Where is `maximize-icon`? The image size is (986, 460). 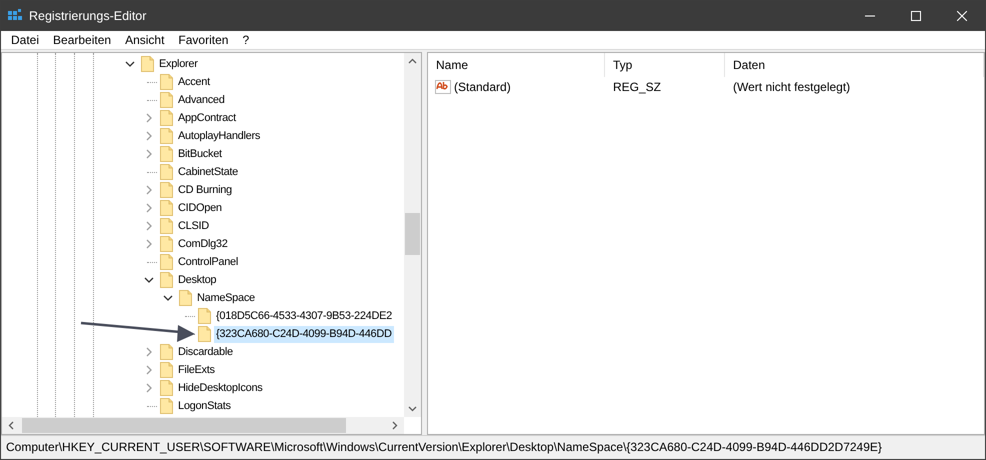 maximize-icon is located at coordinates (916, 16).